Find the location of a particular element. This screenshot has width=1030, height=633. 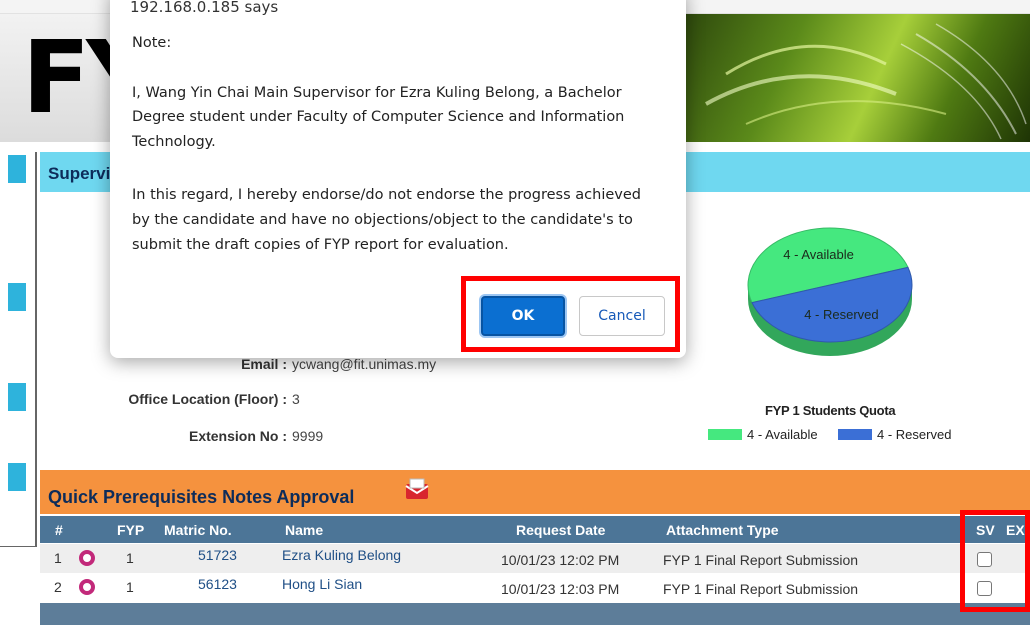

row-number: 2 is located at coordinates (58, 587).